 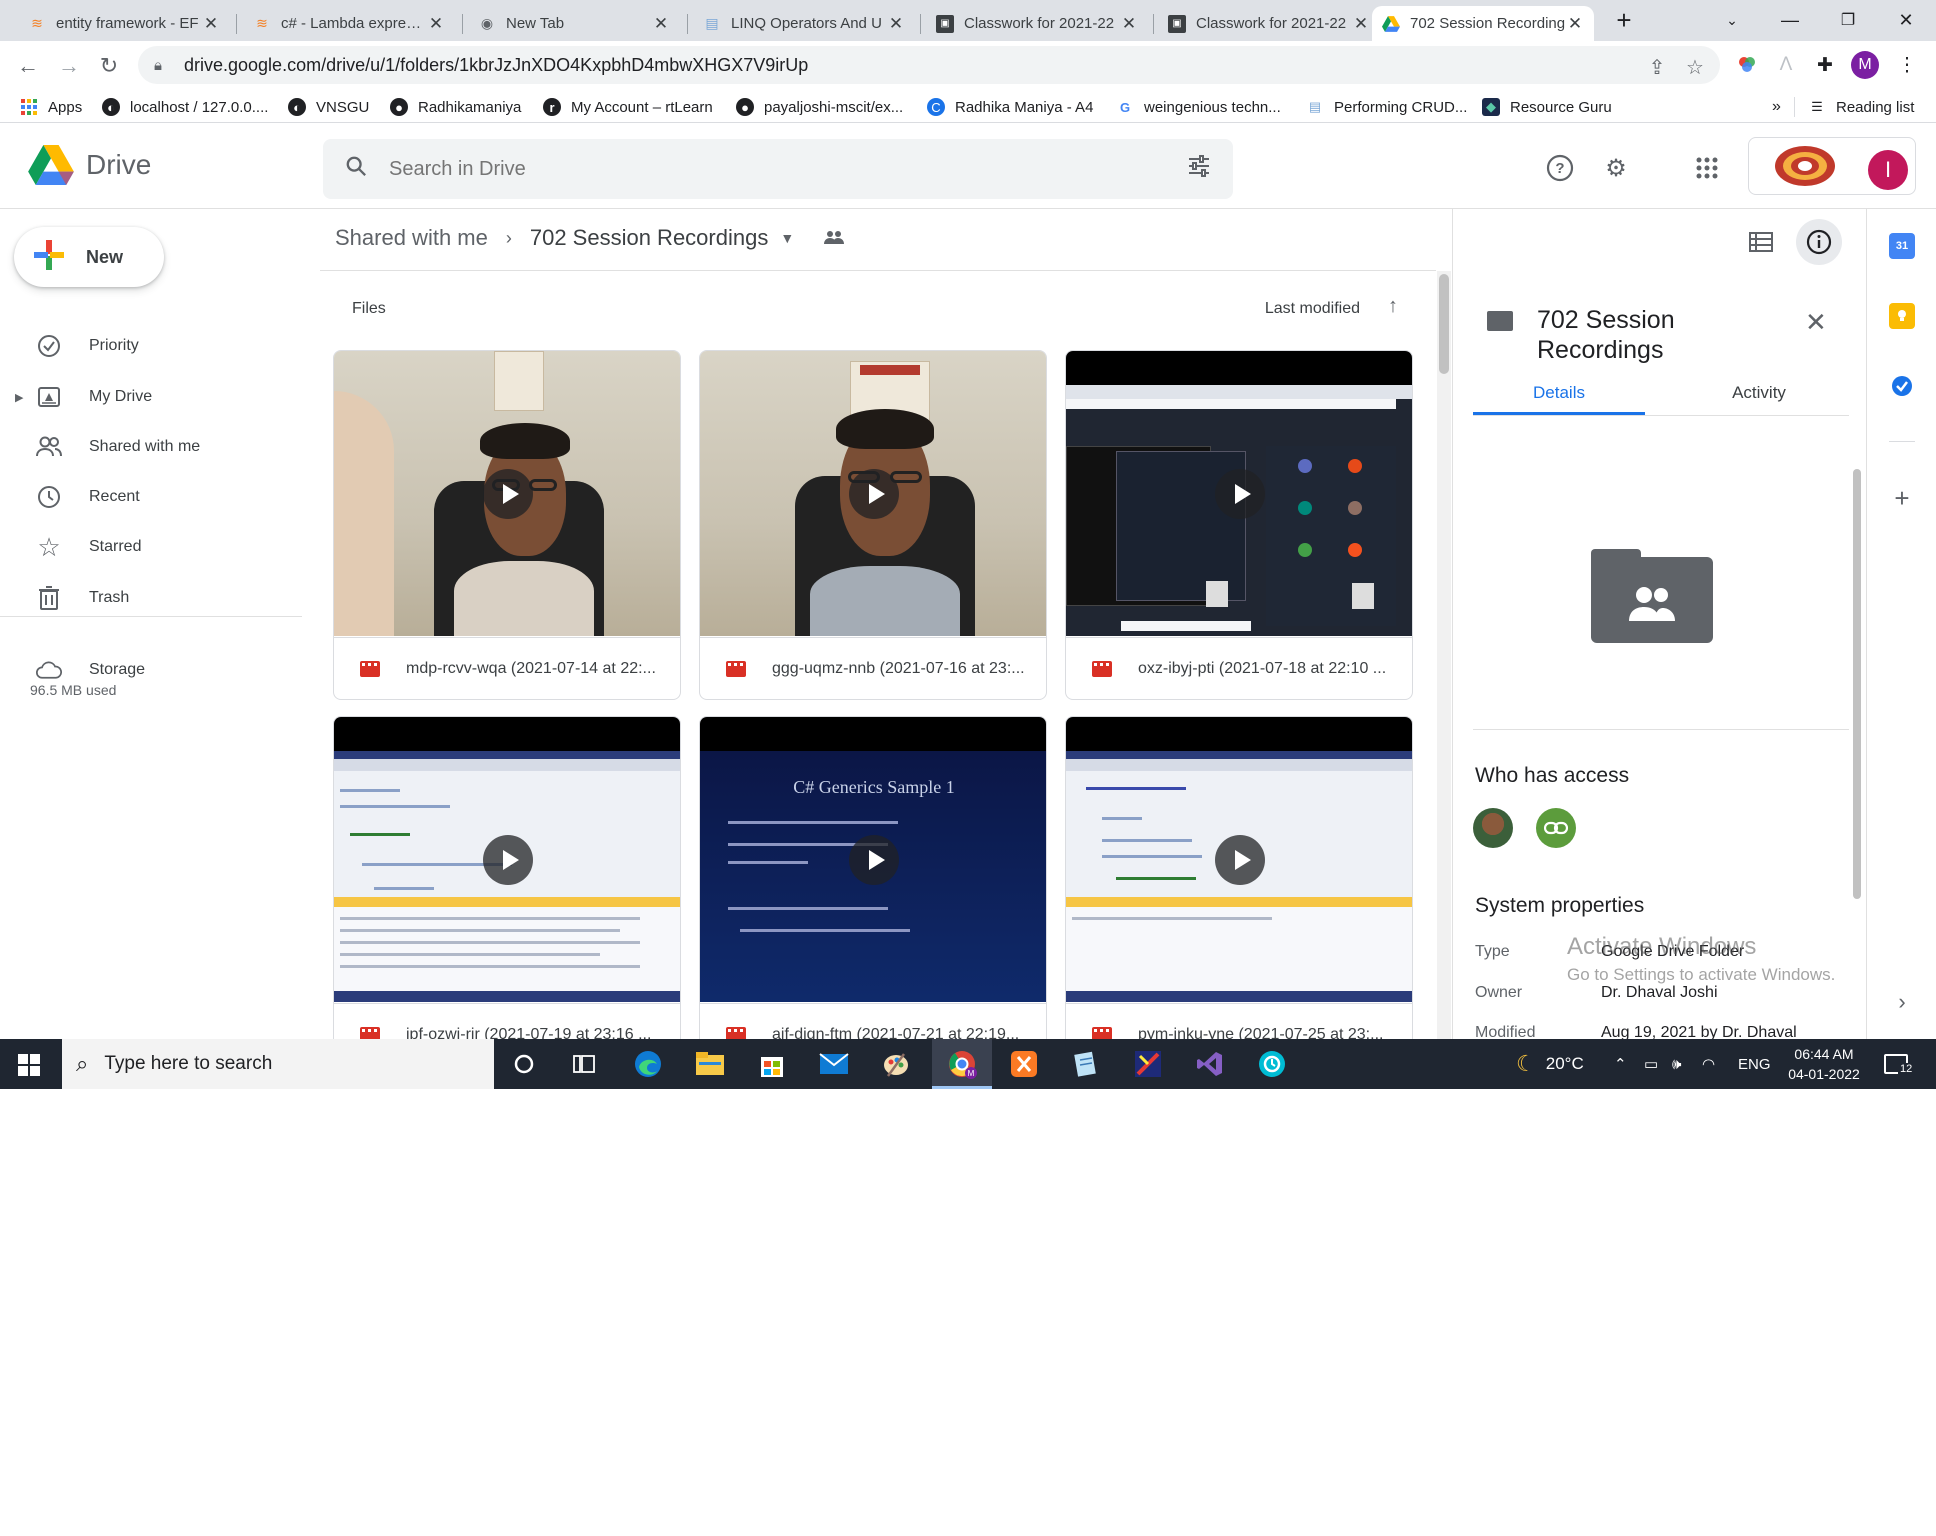 I want to click on drive-search, so click(x=778, y=169).